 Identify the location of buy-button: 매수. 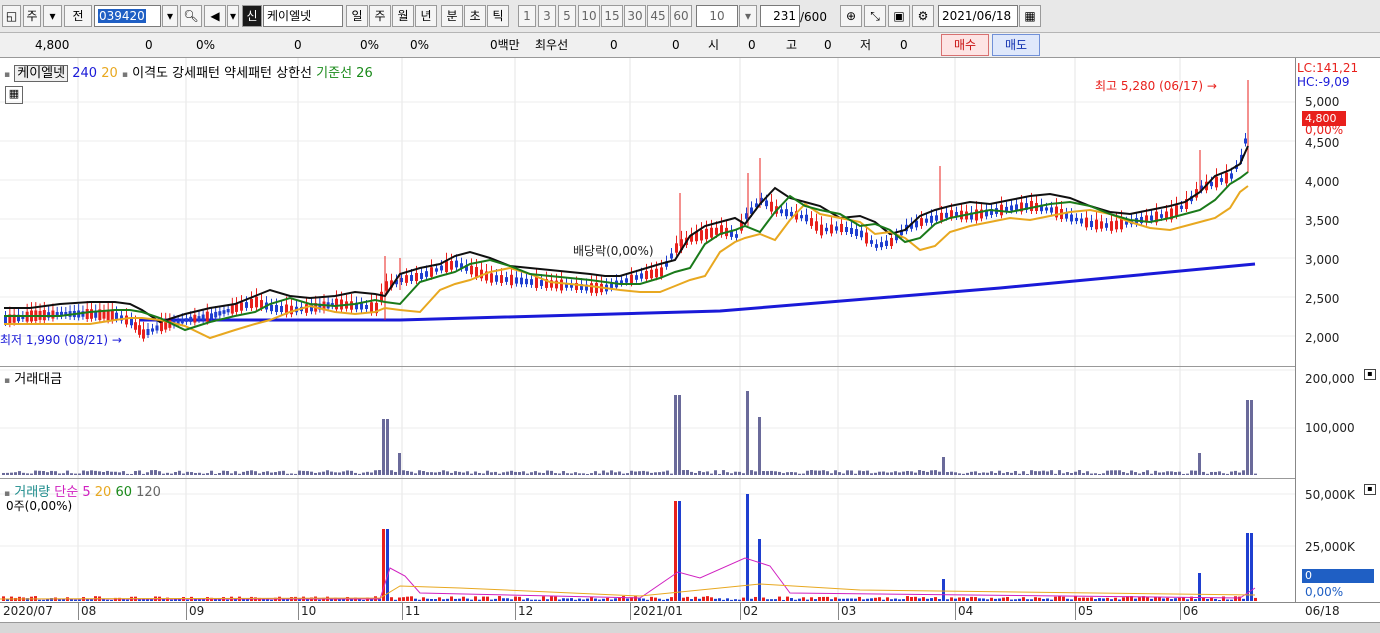
(965, 45).